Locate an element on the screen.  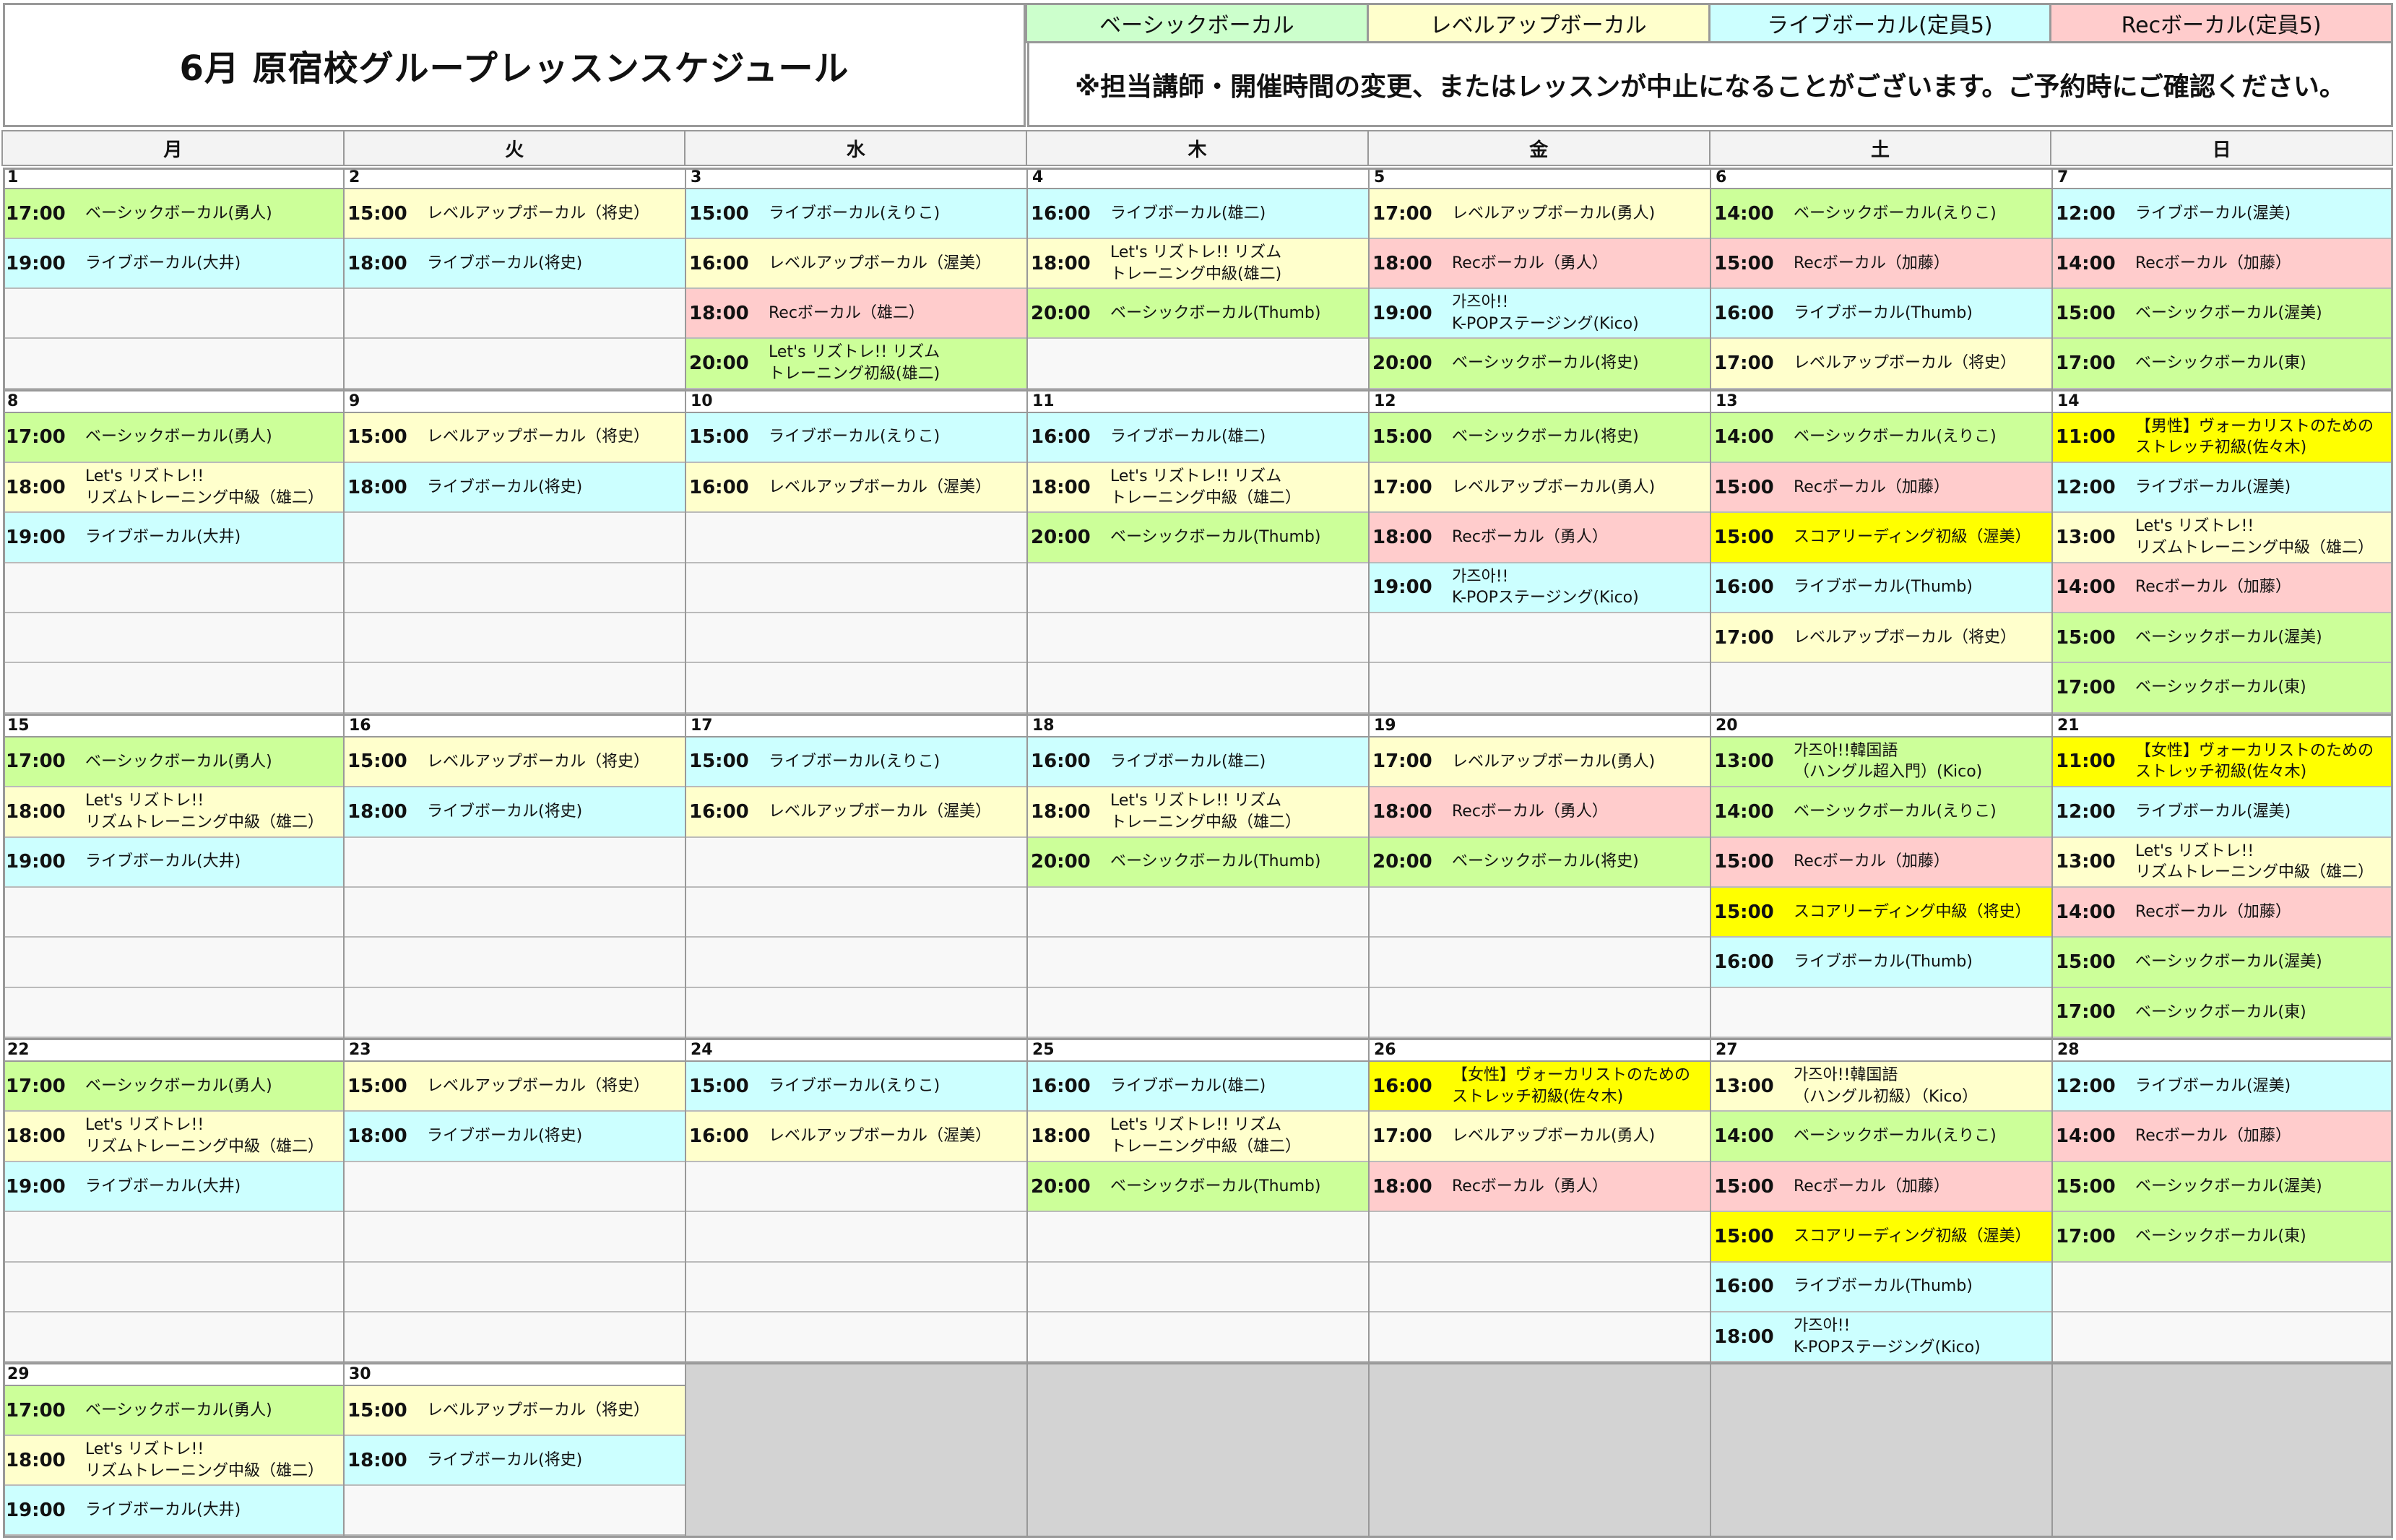
lesson-time: 12:00 is located at coordinates (2086, 811).